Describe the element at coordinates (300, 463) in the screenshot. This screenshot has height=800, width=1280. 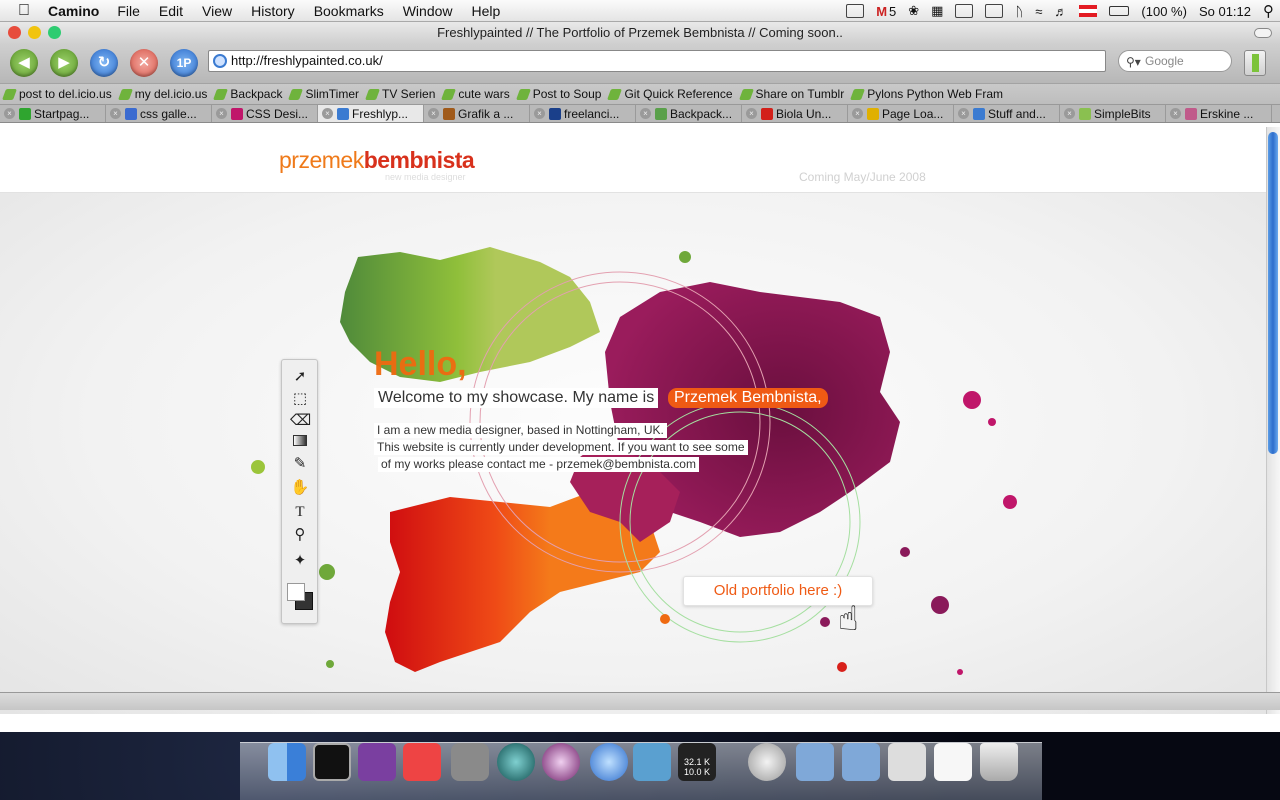
I see `brush-tool-icon: ✎` at that location.